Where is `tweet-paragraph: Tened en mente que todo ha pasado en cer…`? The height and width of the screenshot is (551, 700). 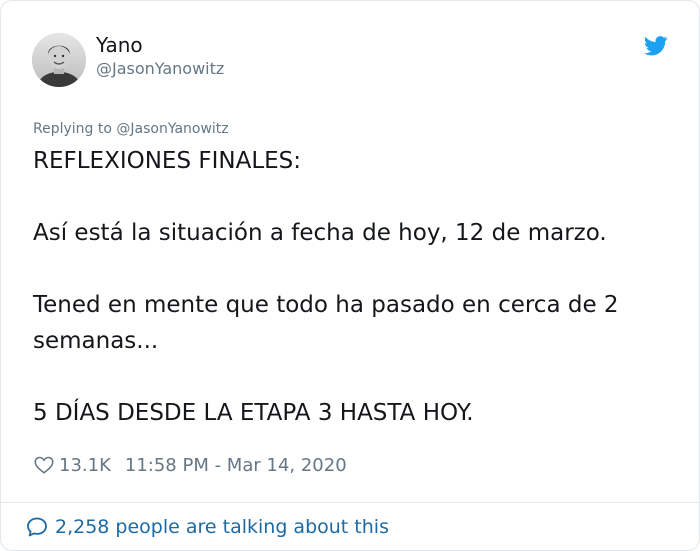 tweet-paragraph: Tened en mente que todo ha pasado en cer… is located at coordinates (326, 323).